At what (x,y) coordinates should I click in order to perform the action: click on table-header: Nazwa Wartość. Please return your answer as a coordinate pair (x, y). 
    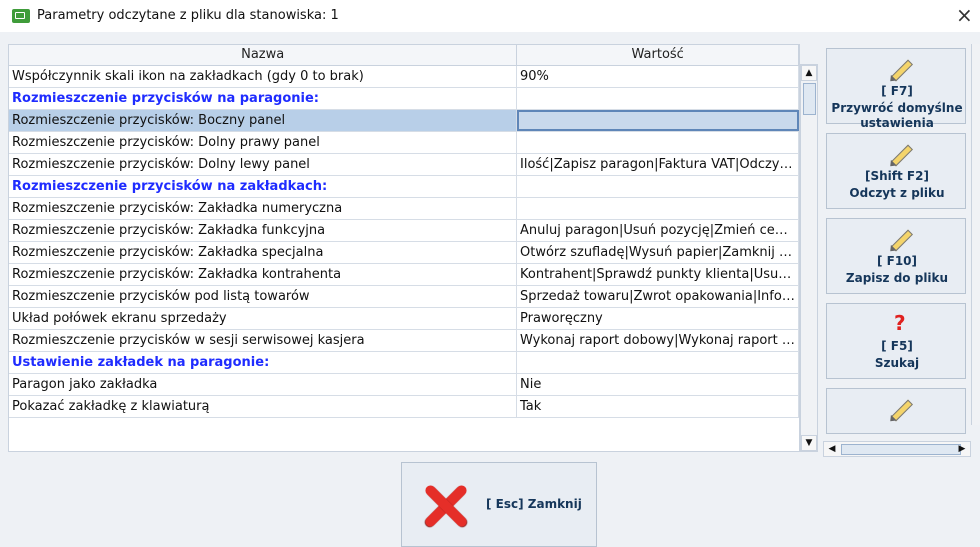
    Looking at the image, I should click on (404, 55).